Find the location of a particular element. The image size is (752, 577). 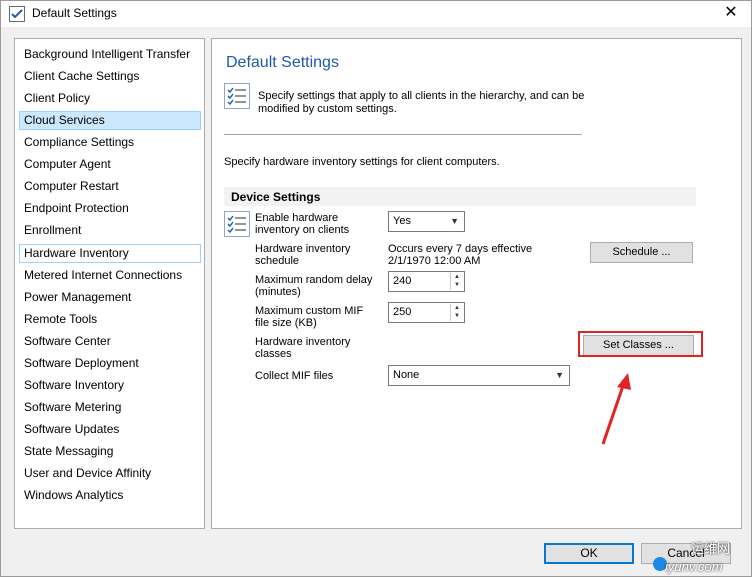

nav-item-remote-tools: Remote Tools is located at coordinates (110, 319).